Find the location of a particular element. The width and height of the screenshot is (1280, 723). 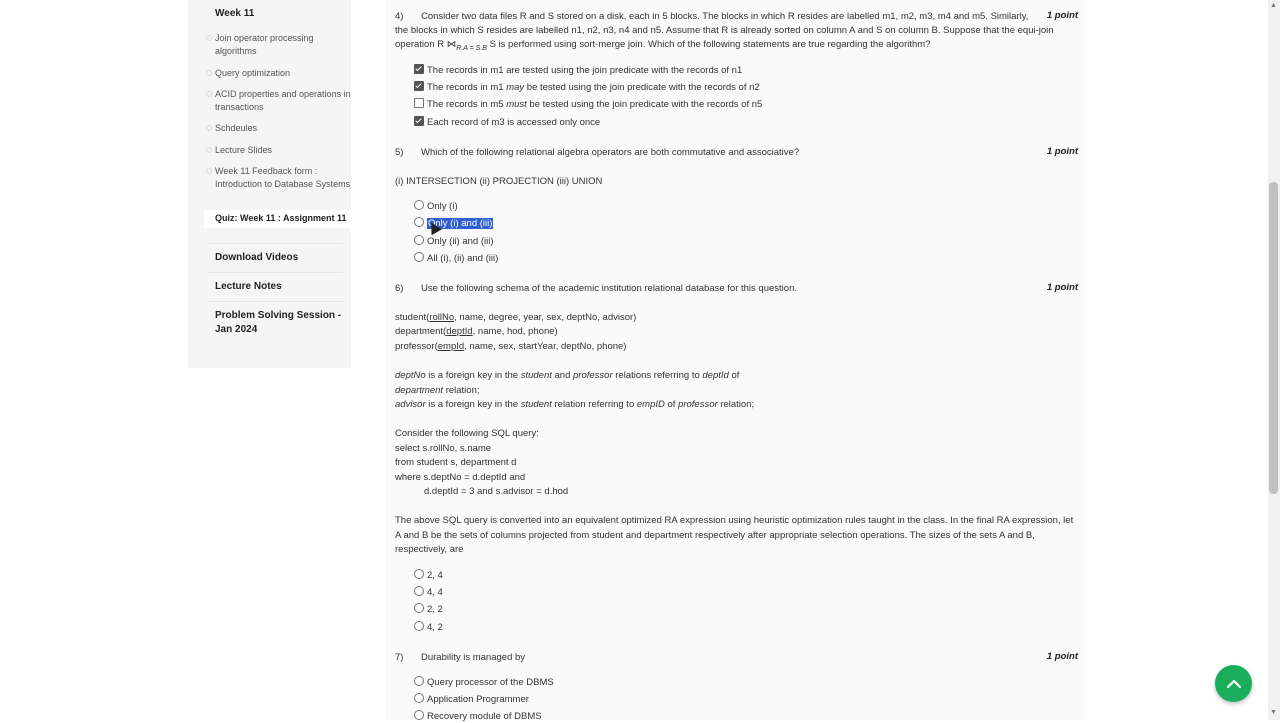

scroll-down-arrow-icon: ▼ is located at coordinates (1273, 712).